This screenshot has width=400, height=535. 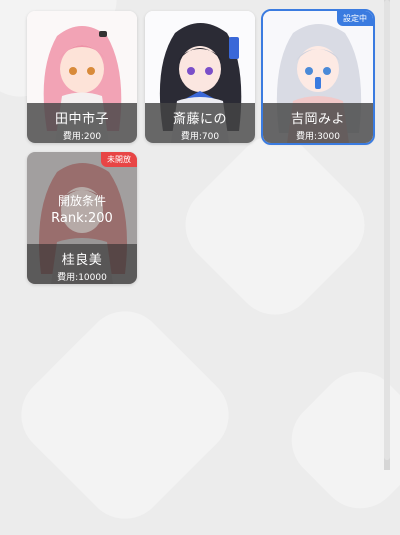 What do you see at coordinates (200, 137) in the screenshot?
I see `character-cost: 費用:700` at bounding box center [200, 137].